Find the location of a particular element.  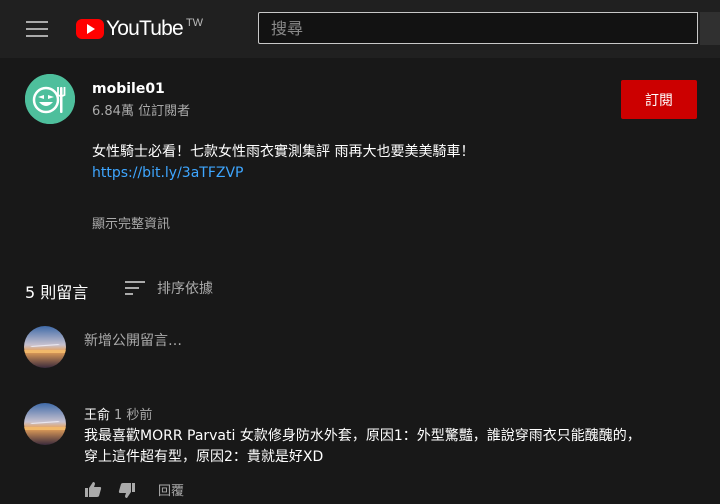

search-button is located at coordinates (710, 28).